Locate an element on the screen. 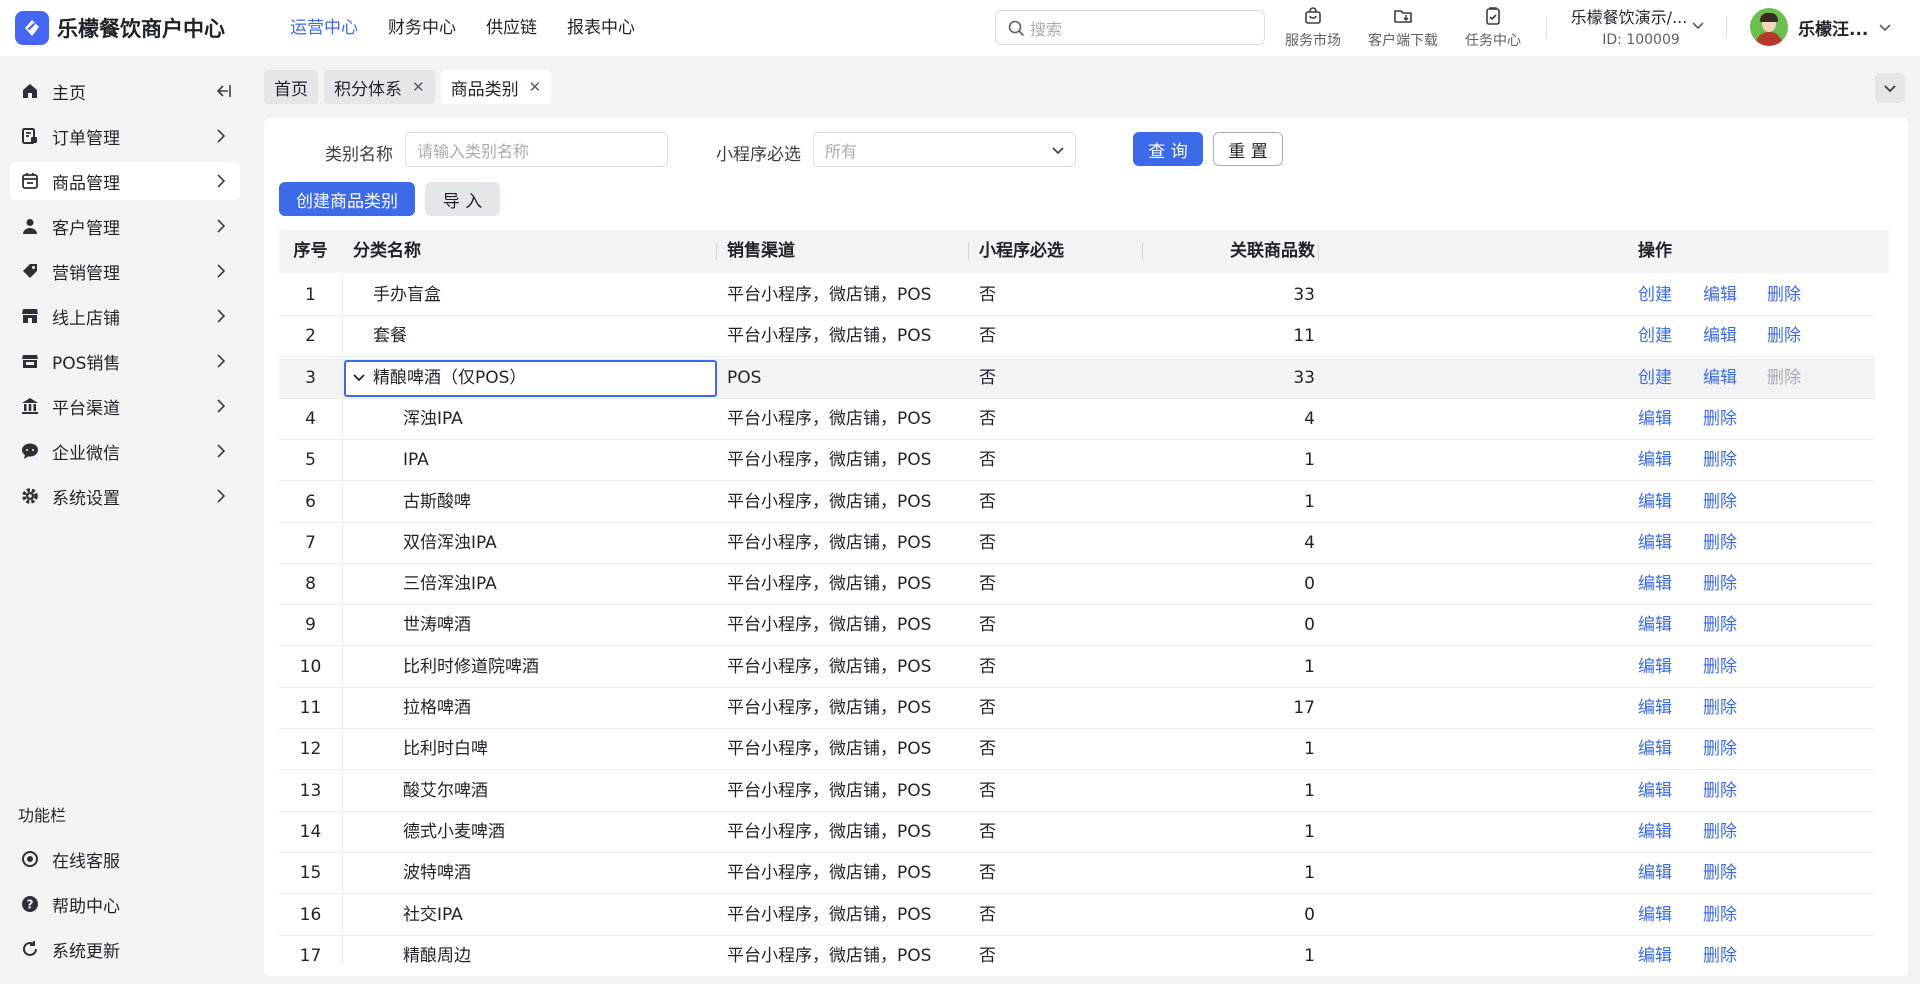  topnav-finance: 财务中心 is located at coordinates (422, 28).